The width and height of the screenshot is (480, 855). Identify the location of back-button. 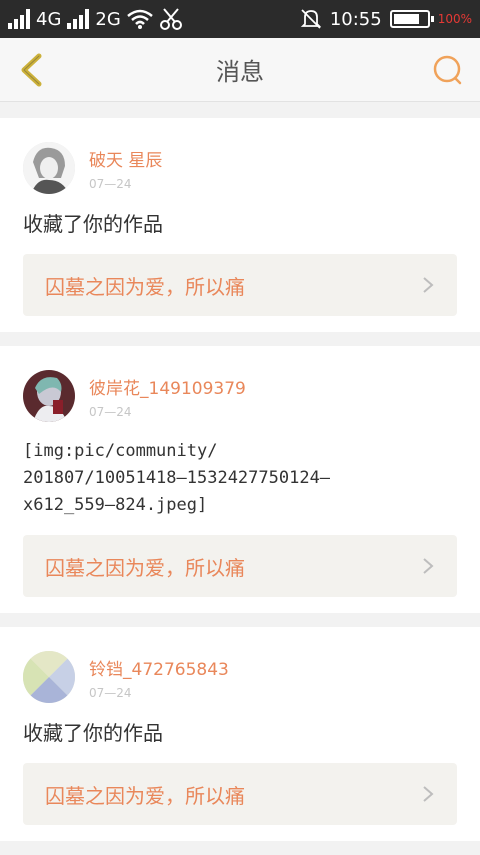
(34, 70).